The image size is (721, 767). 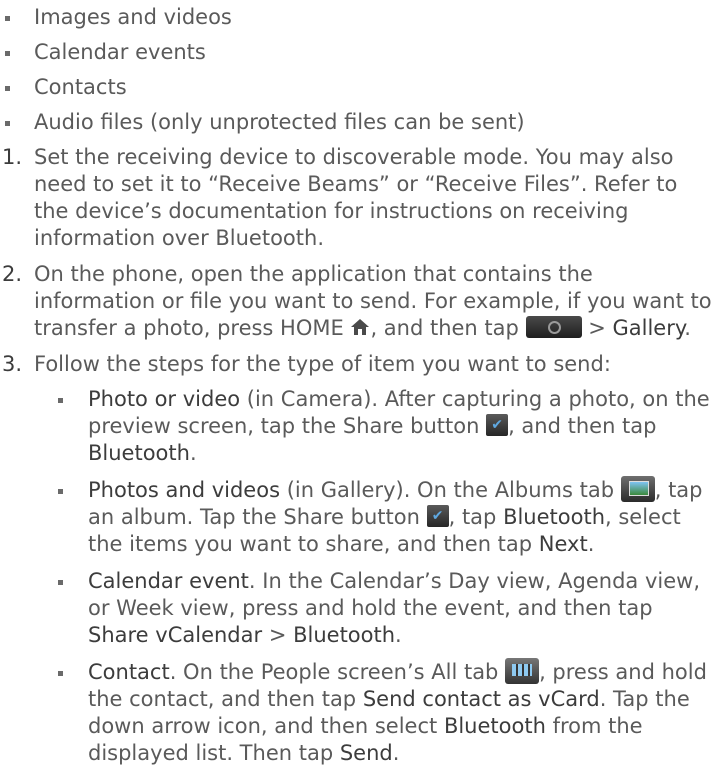 I want to click on list-item: Calendar events, so click(x=360, y=52).